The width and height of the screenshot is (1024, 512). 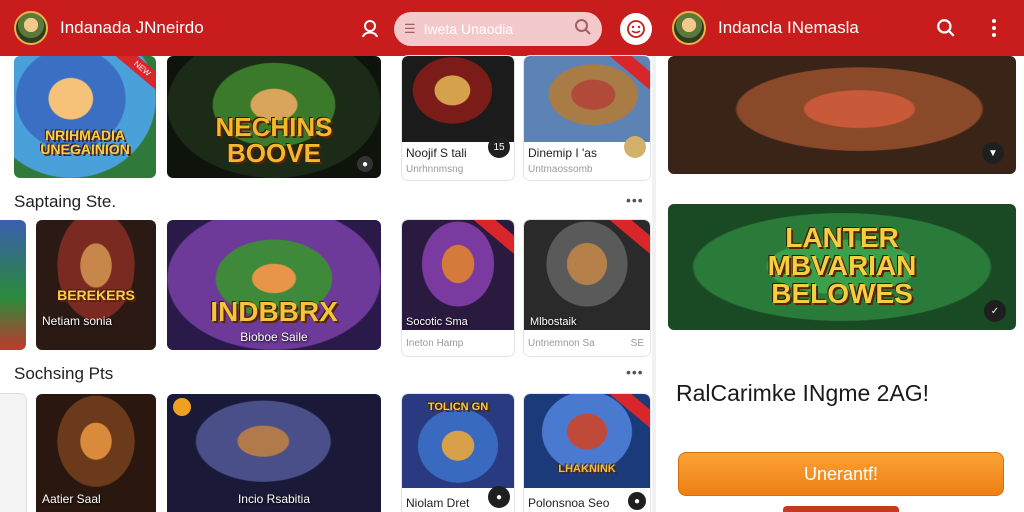 What do you see at coordinates (365, 164) in the screenshot?
I see `play-badge: ●` at bounding box center [365, 164].